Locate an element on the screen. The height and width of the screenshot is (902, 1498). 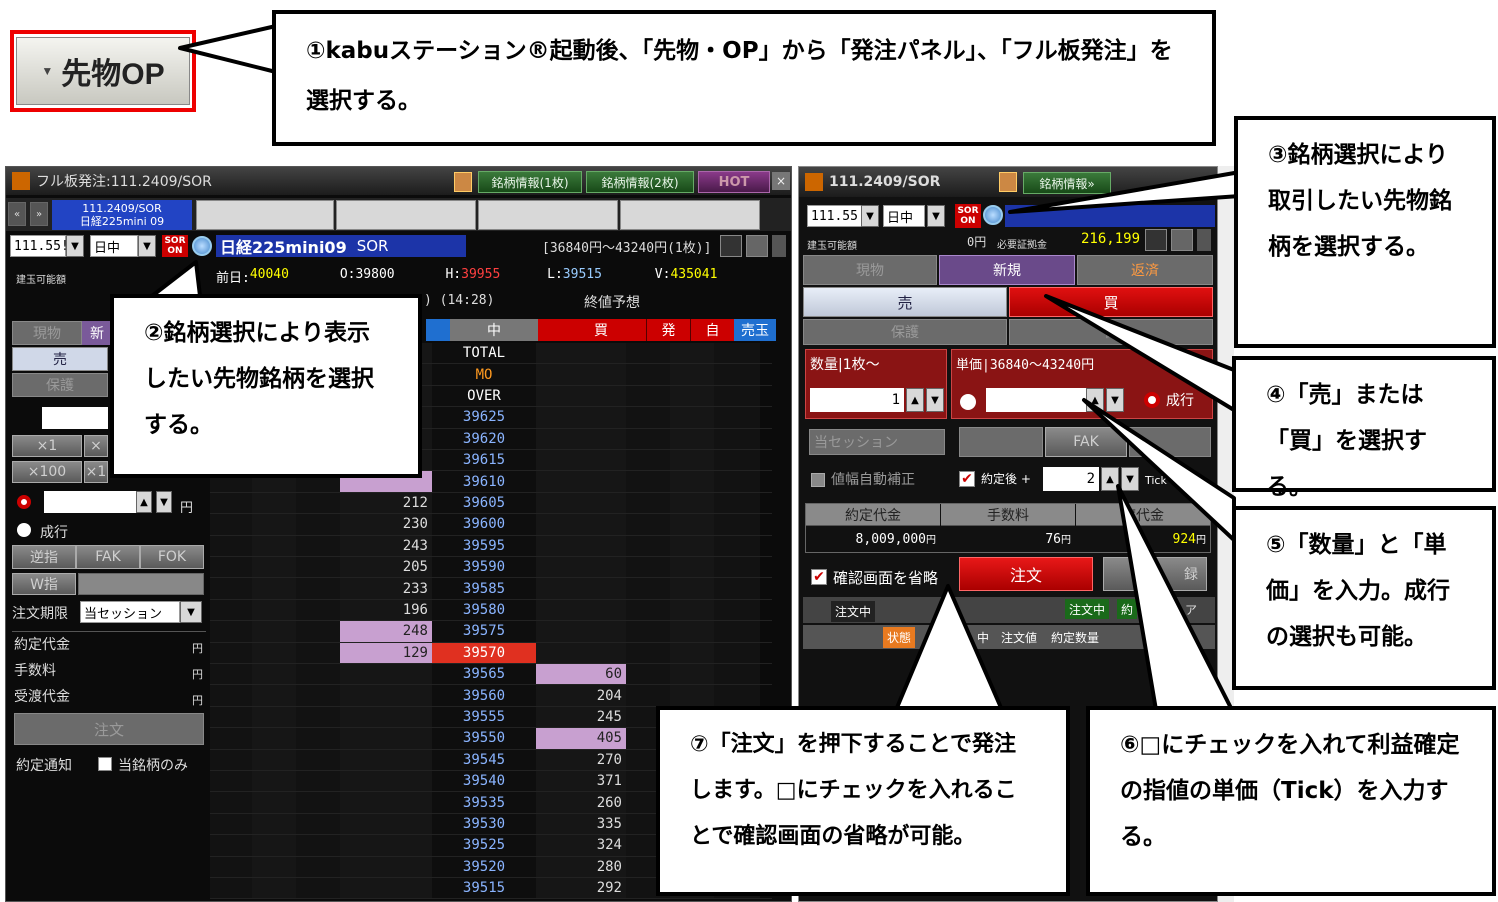
callout-3: ③銘柄選択により取引したい先物銘柄を選択する。 is located at coordinates (1365, 232).